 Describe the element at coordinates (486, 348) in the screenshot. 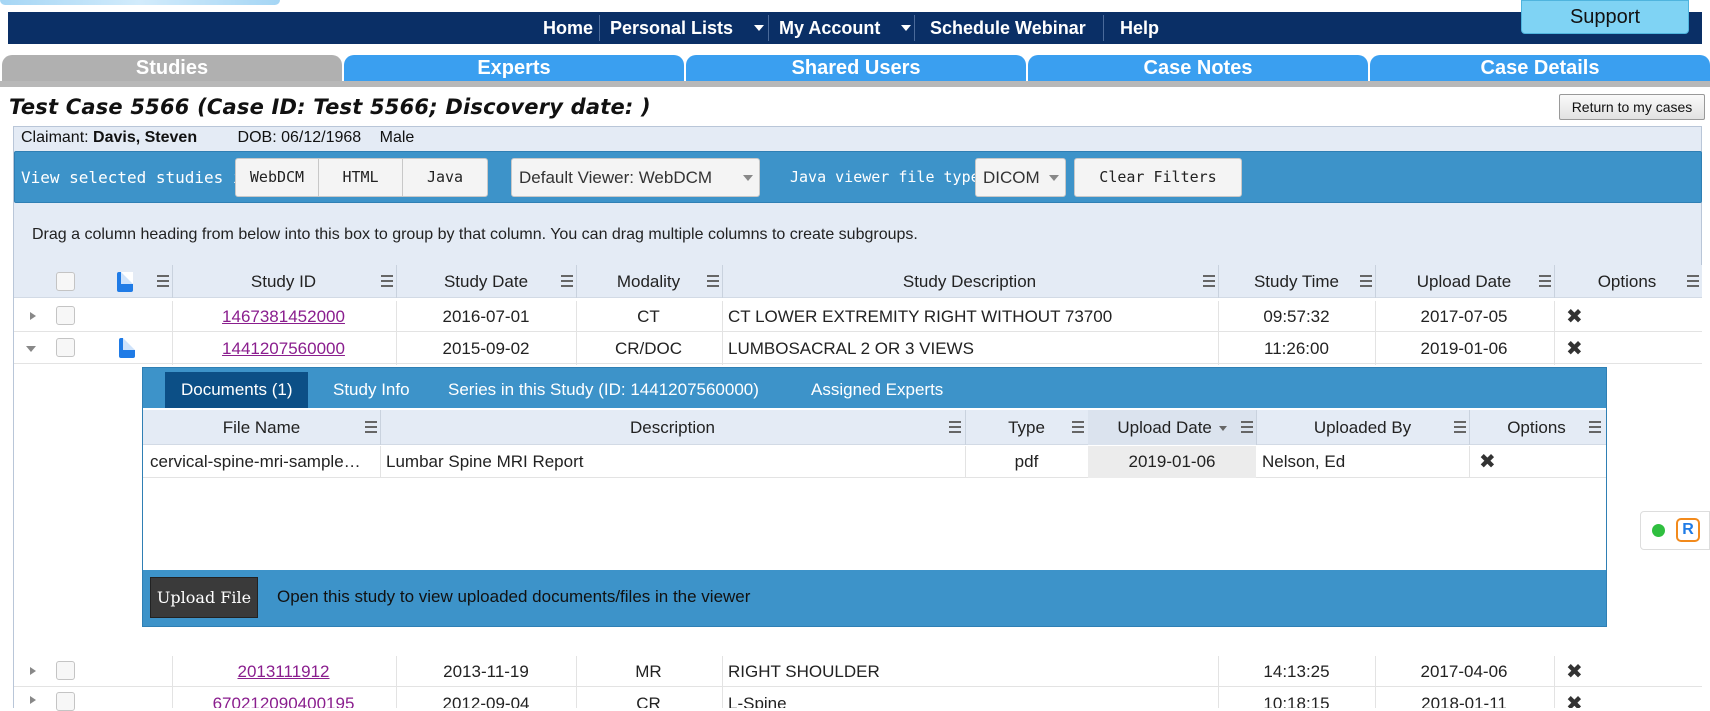

I see `study-date: 2015-09-02` at that location.